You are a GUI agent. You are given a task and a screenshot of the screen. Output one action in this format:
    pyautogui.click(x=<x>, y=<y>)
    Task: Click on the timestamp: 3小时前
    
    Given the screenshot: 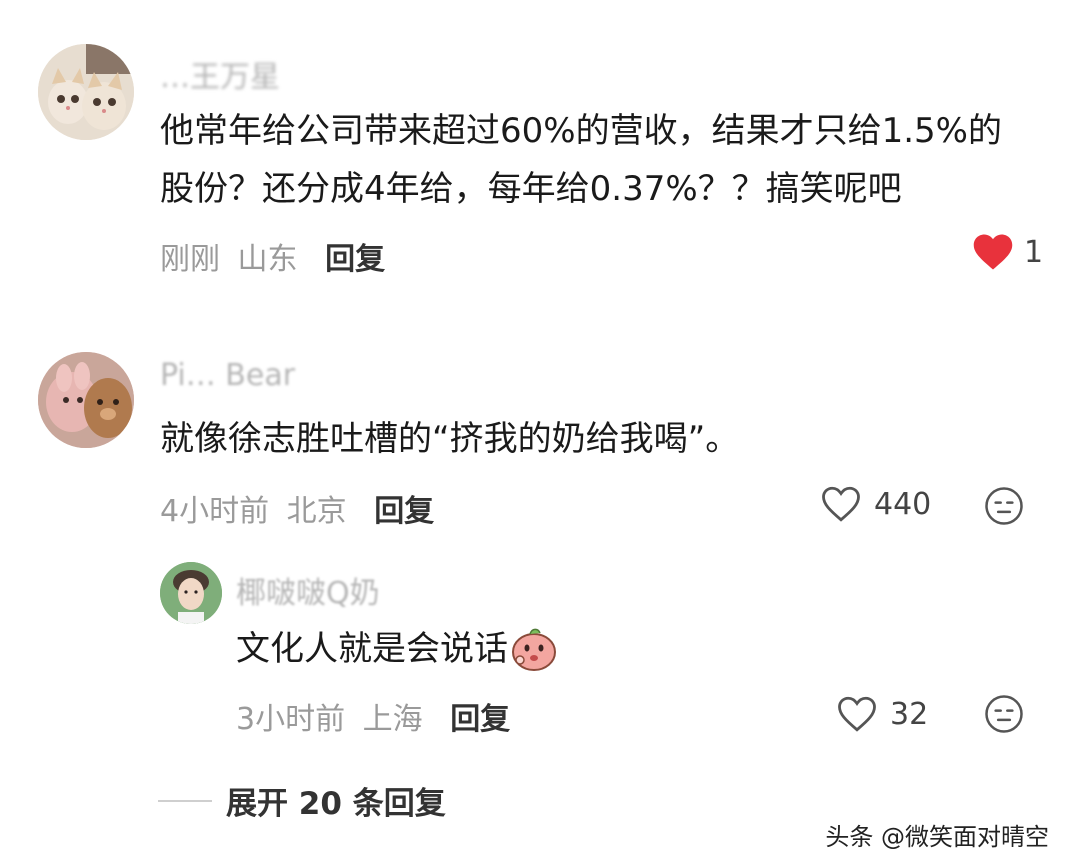 What is the action you would take?
    pyautogui.click(x=291, y=719)
    